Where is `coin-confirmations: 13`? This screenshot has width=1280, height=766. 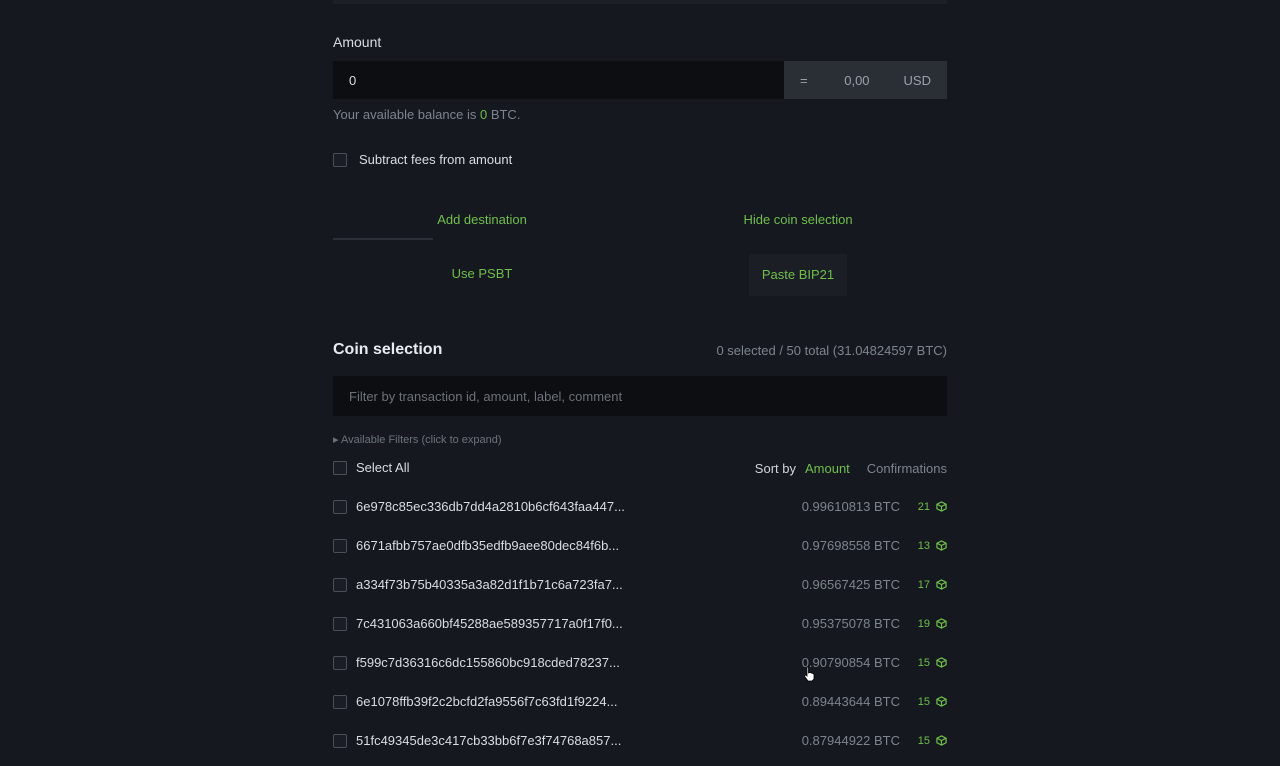
coin-confirmations: 13 is located at coordinates (923, 545).